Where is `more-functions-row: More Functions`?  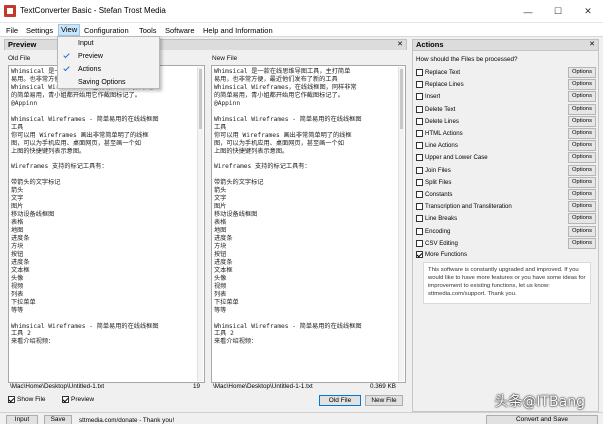
more-functions-row: More Functions is located at coordinates (506, 255).